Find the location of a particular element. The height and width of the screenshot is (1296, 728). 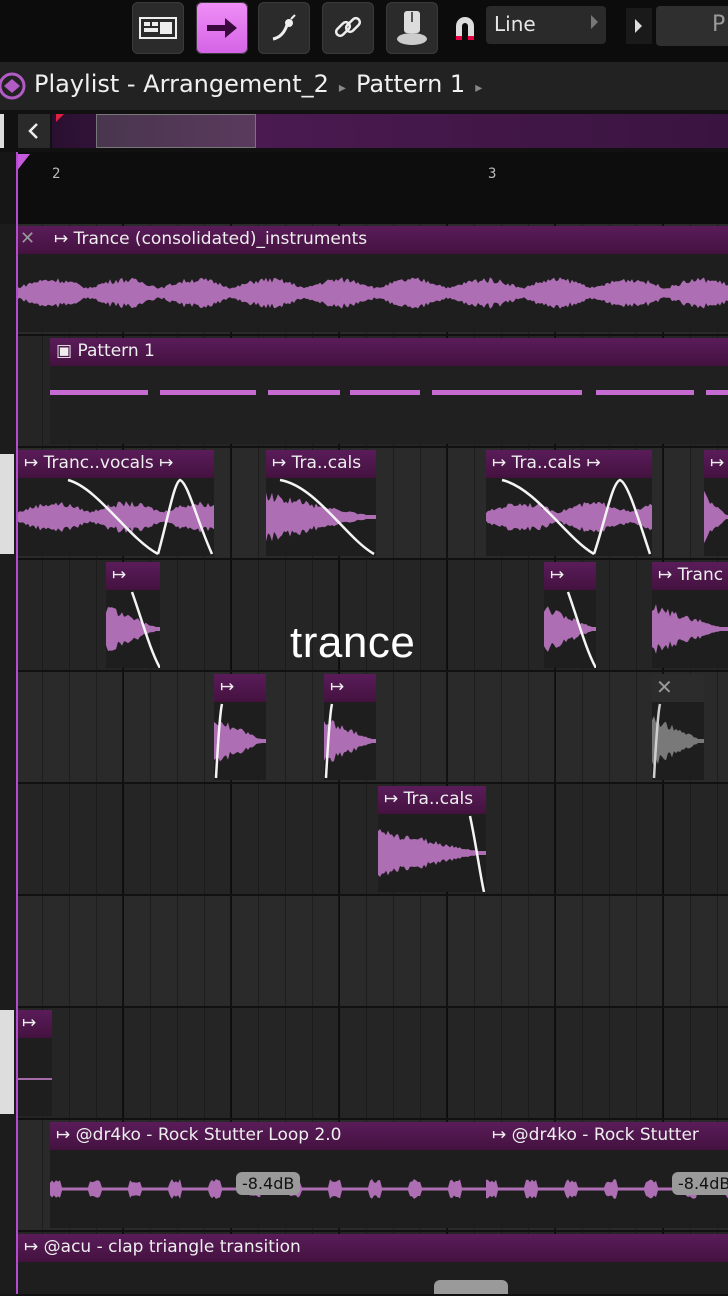

time-ruler: 2 3 is located at coordinates (372, 188).